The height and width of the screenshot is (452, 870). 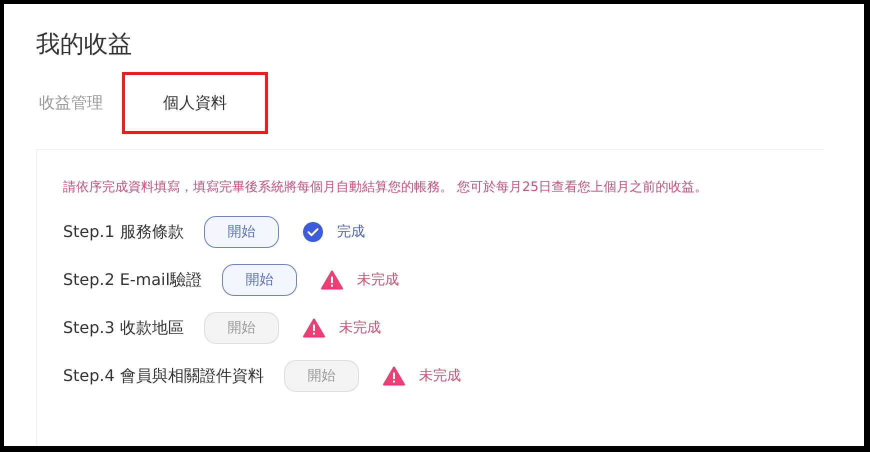 What do you see at coordinates (123, 328) in the screenshot?
I see `step-label: Step.3 收款地區` at bounding box center [123, 328].